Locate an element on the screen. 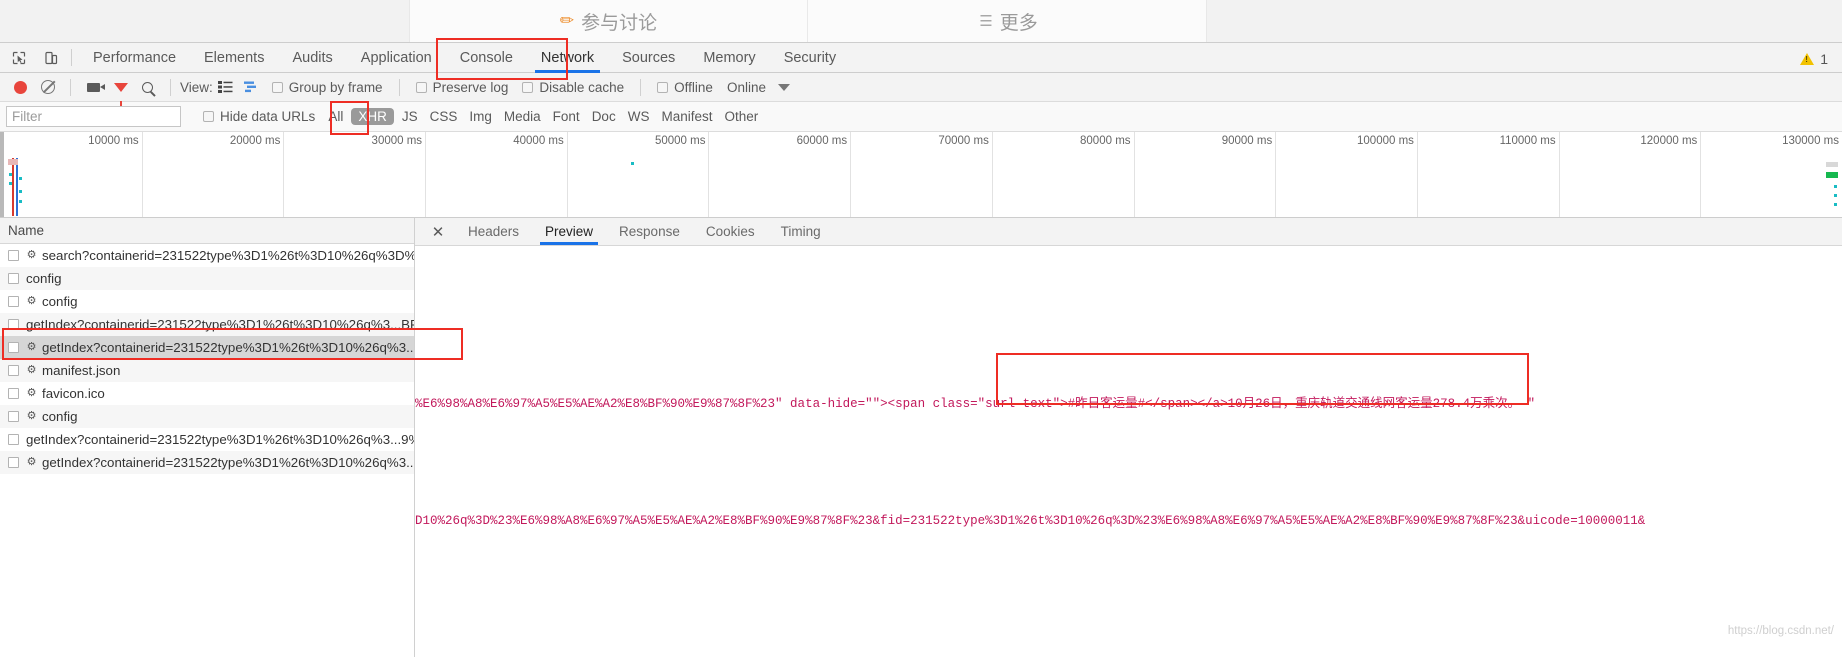 The width and height of the screenshot is (1842, 657). group-by-frame-checkbox: Group by frame is located at coordinates (327, 87).